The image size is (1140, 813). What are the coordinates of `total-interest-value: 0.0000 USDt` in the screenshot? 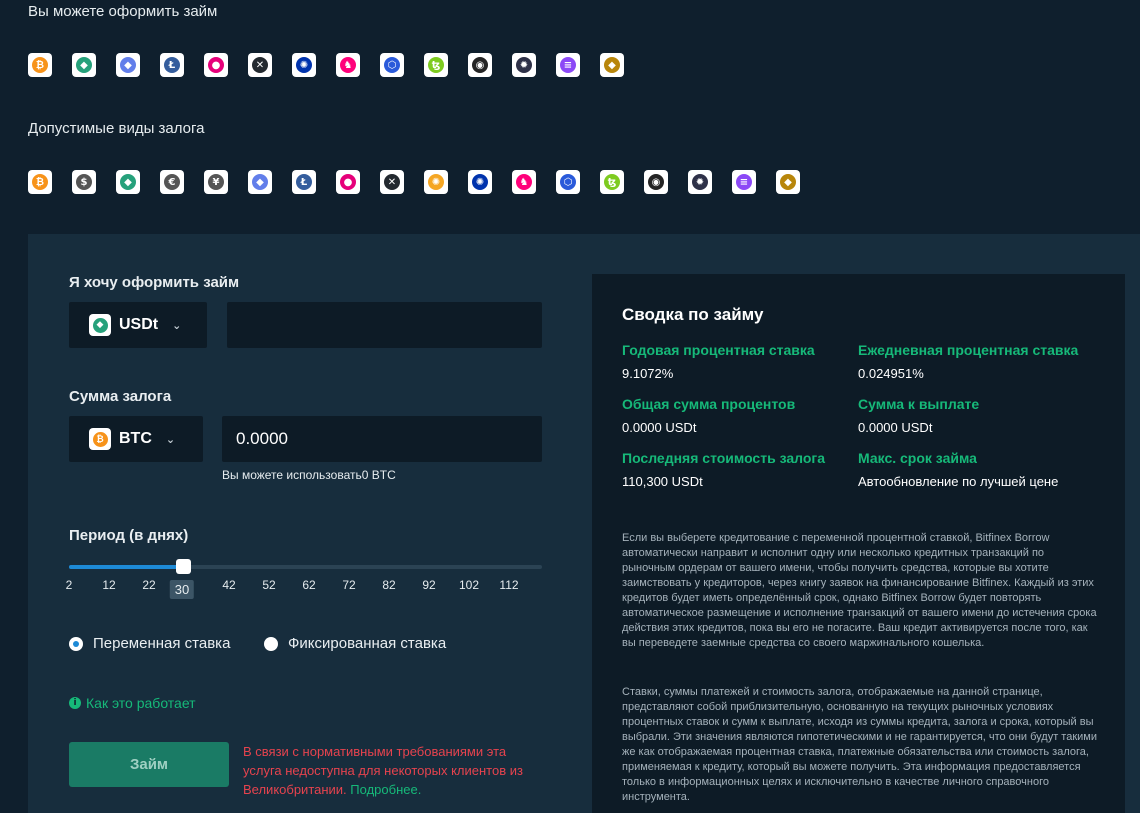 It's located at (659, 427).